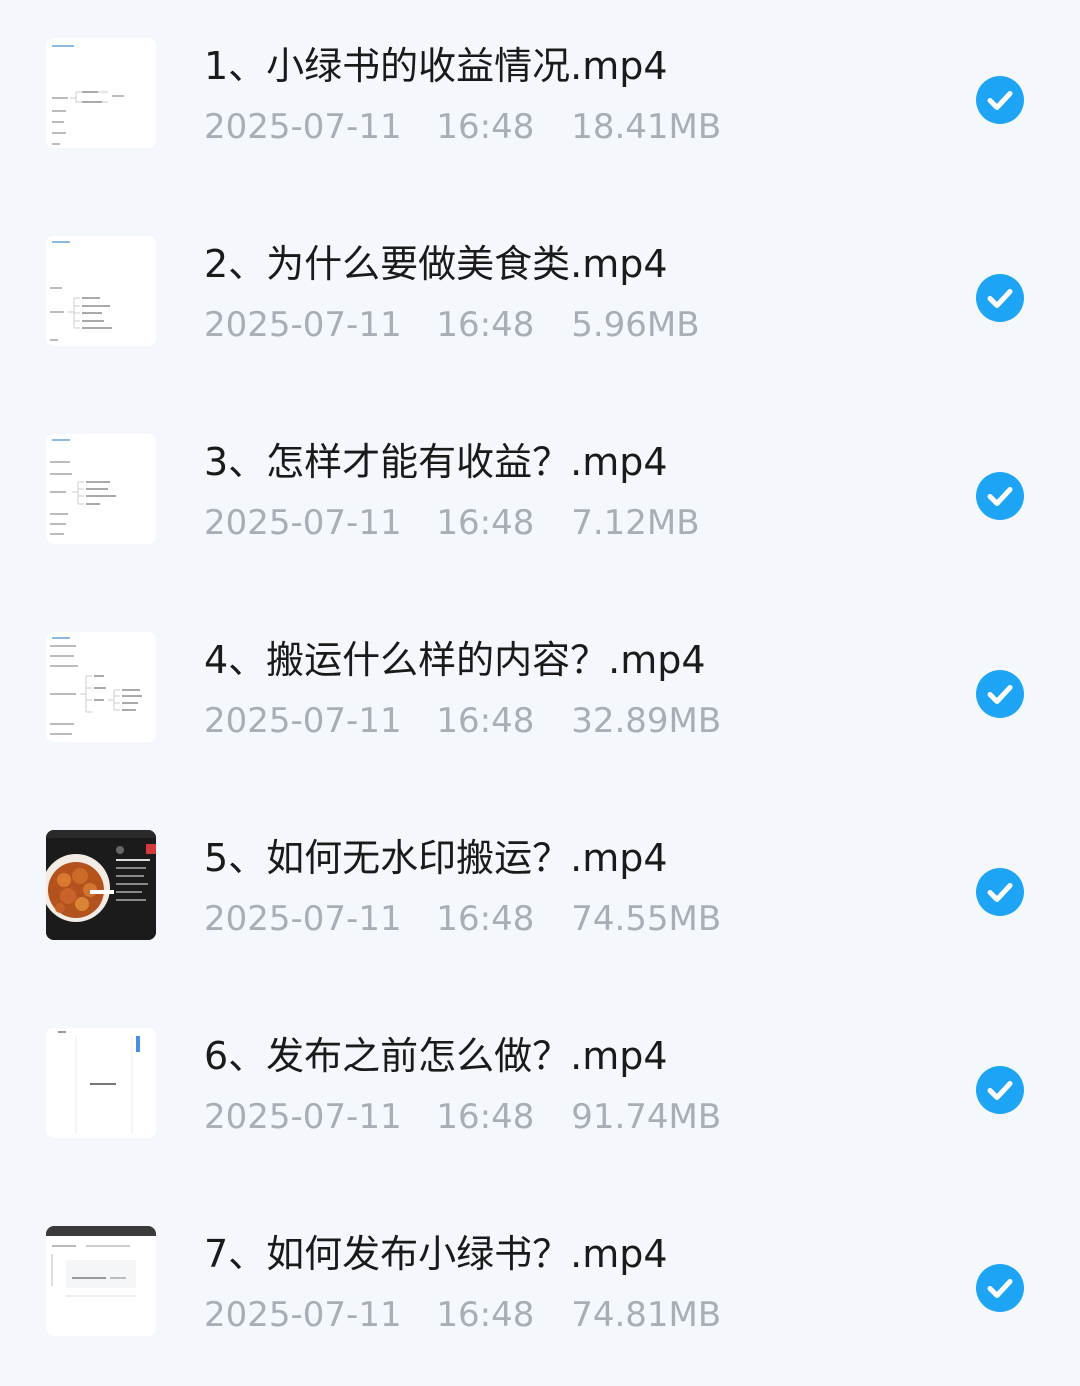 This screenshot has width=1080, height=1386. What do you see at coordinates (646, 127) in the screenshot?
I see `file-size: 18.41MB` at bounding box center [646, 127].